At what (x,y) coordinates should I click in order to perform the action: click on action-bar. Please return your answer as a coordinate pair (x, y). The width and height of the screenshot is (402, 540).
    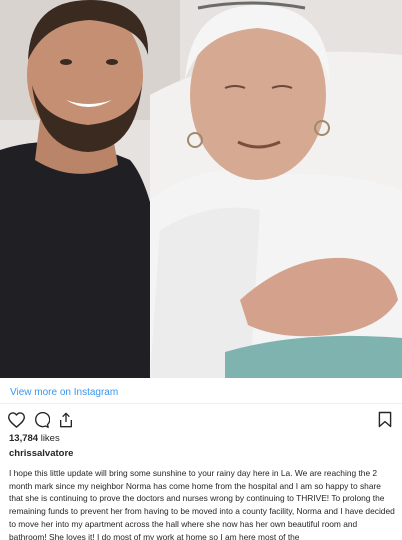
    Looking at the image, I should click on (41, 420).